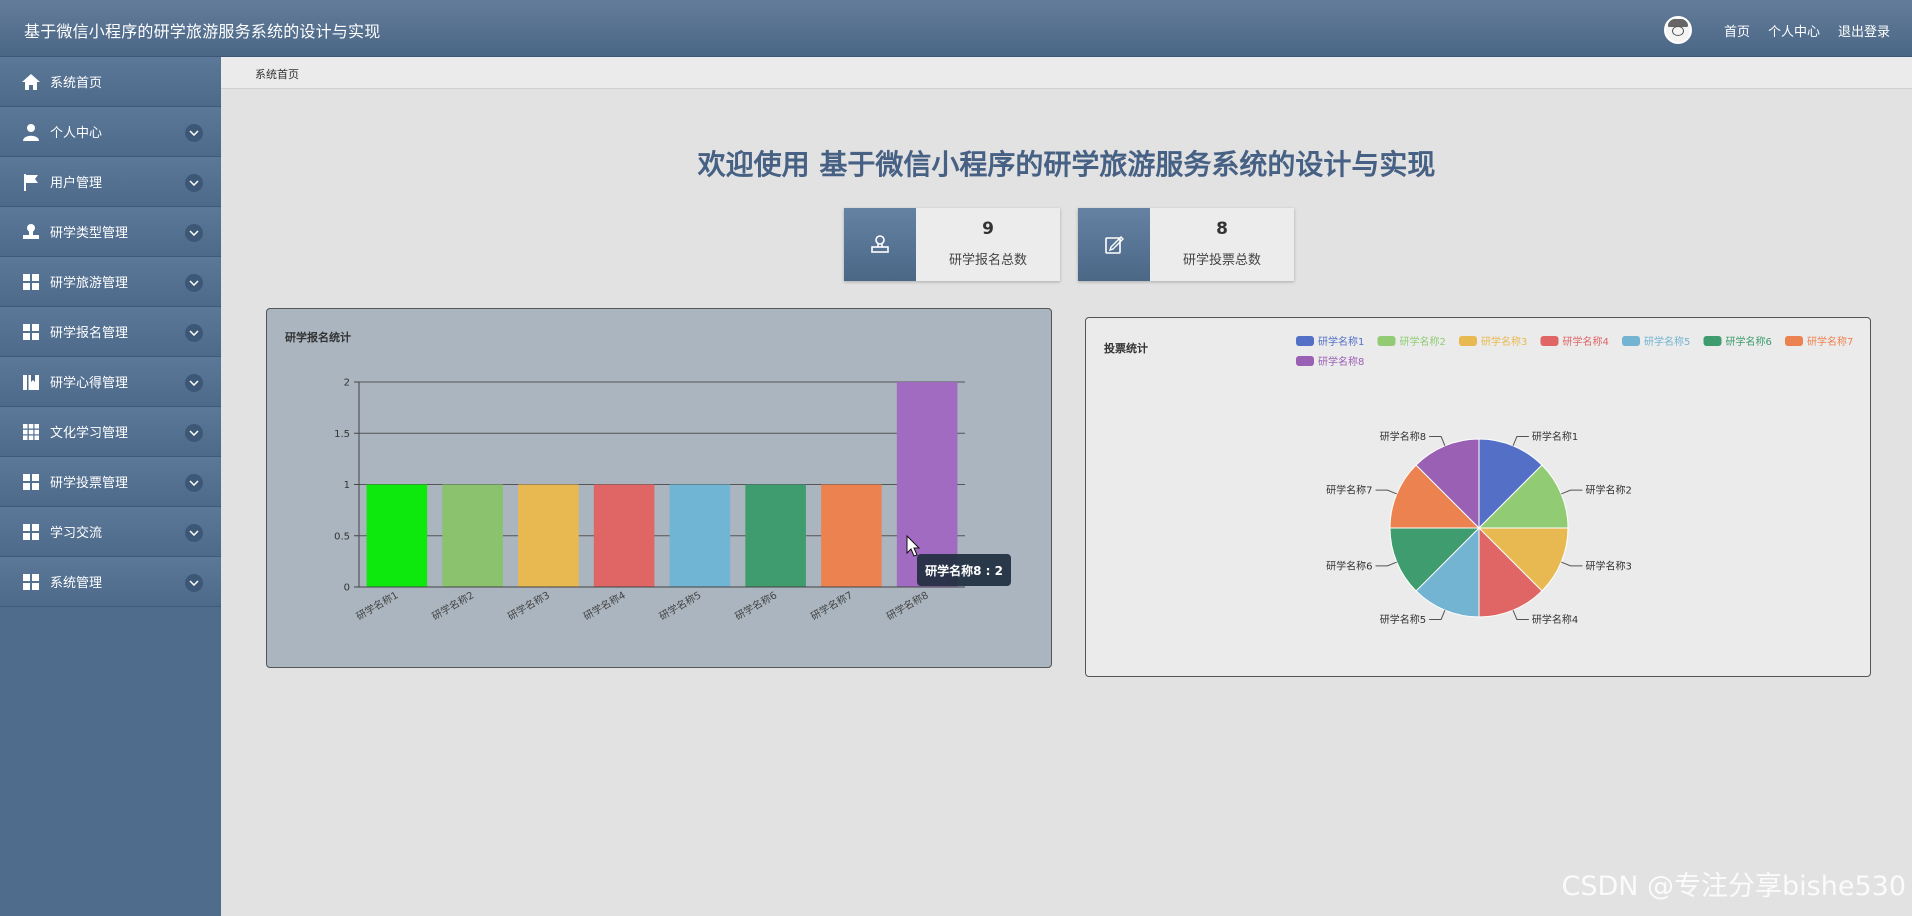  Describe the element at coordinates (1794, 30) in the screenshot. I see `profile-link: 个人中心` at that location.